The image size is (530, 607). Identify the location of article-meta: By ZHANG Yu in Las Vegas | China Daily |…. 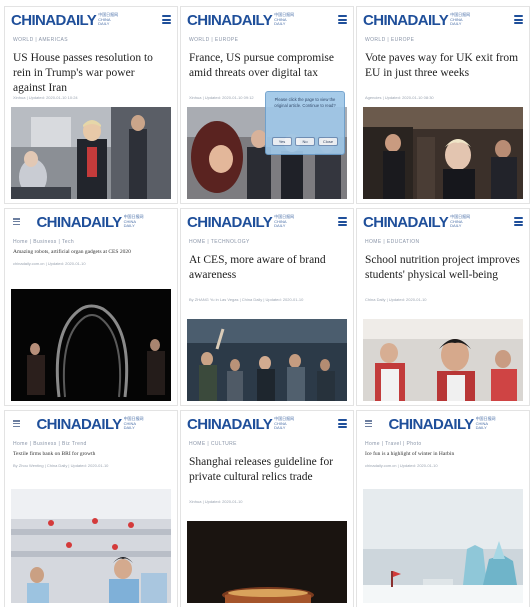
(246, 299).